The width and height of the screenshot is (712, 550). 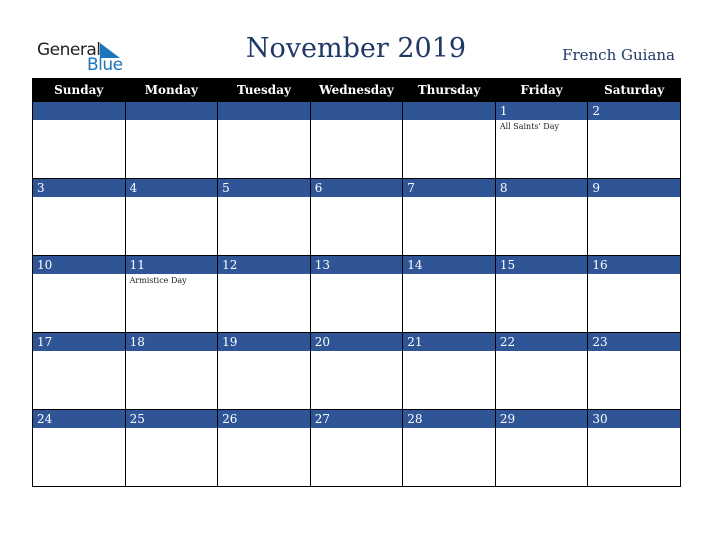 I want to click on day-cell: 24, so click(x=79, y=448).